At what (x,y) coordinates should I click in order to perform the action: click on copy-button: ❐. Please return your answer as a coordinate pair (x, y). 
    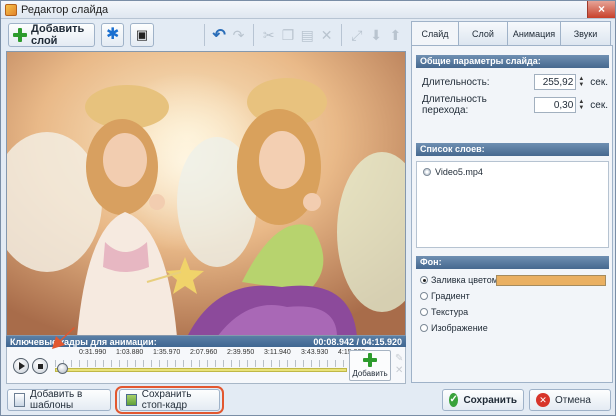
    Looking at the image, I should click on (287, 35).